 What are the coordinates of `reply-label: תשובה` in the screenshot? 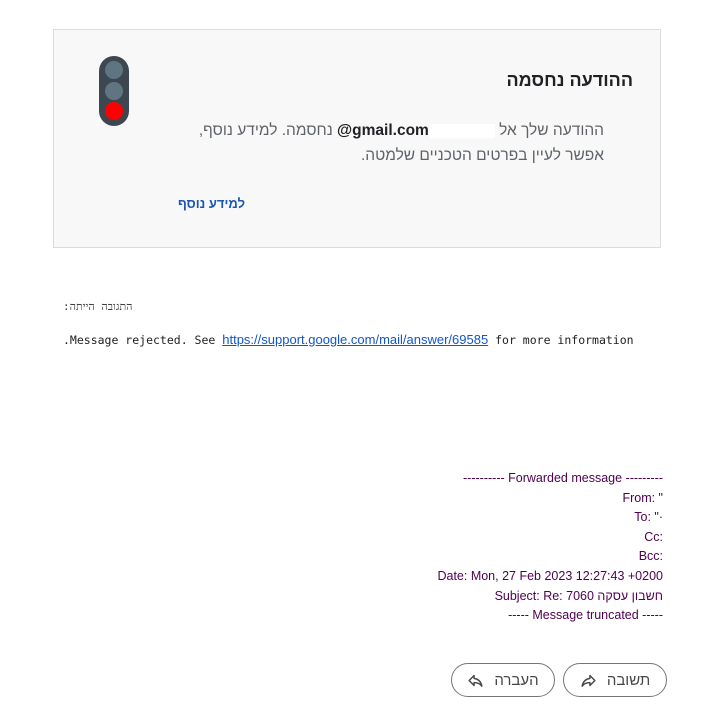 It's located at (628, 680).